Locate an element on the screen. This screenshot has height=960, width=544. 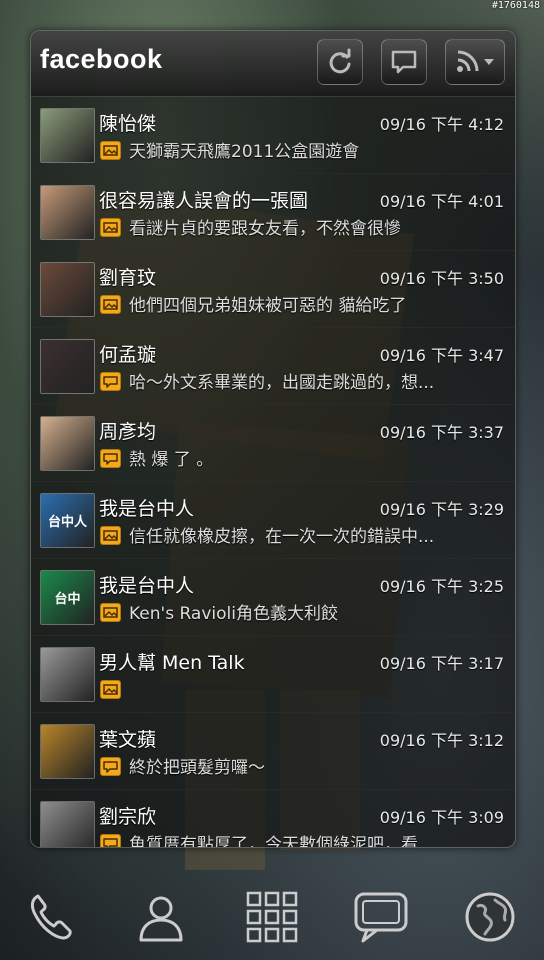
app-drawer-button is located at coordinates (272, 919).